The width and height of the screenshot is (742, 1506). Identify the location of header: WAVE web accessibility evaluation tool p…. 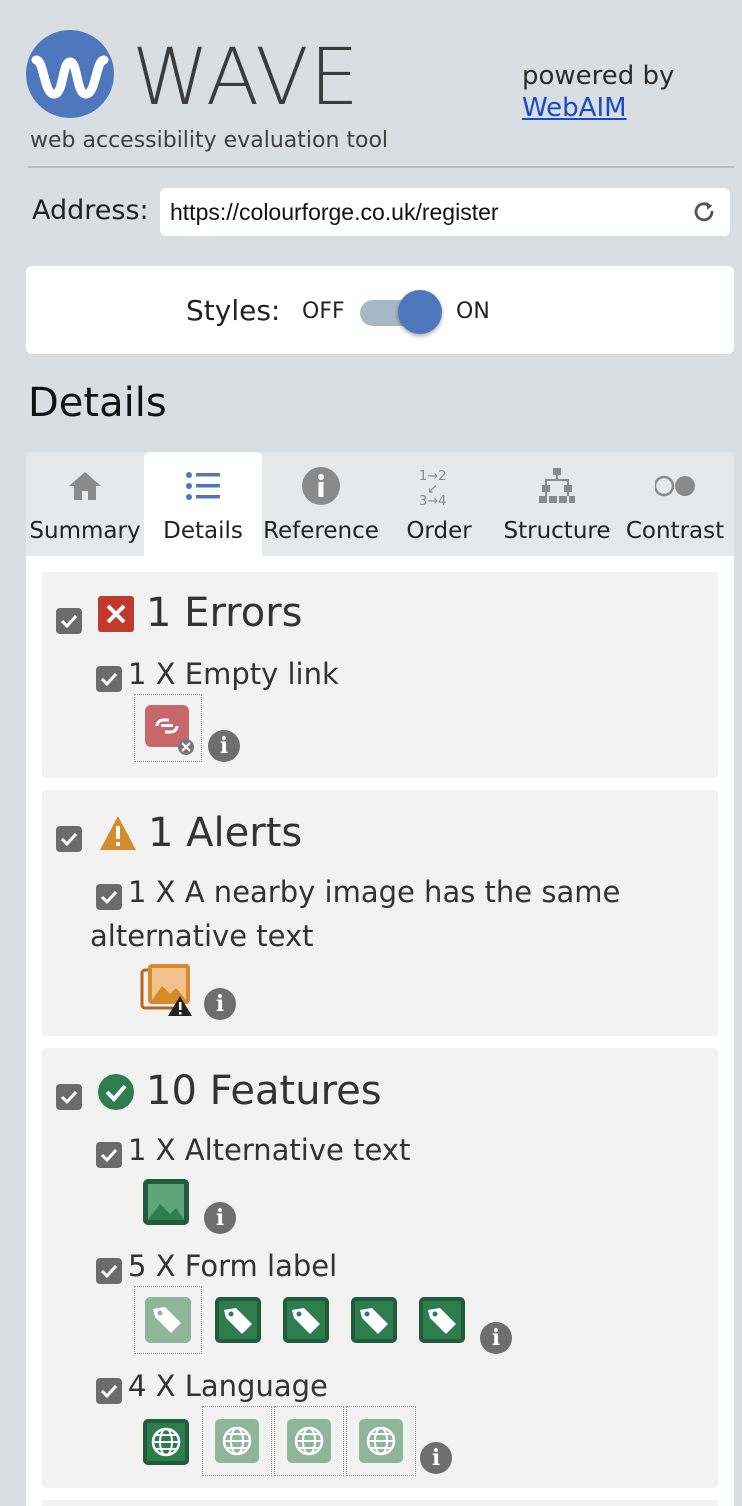
(371, 85).